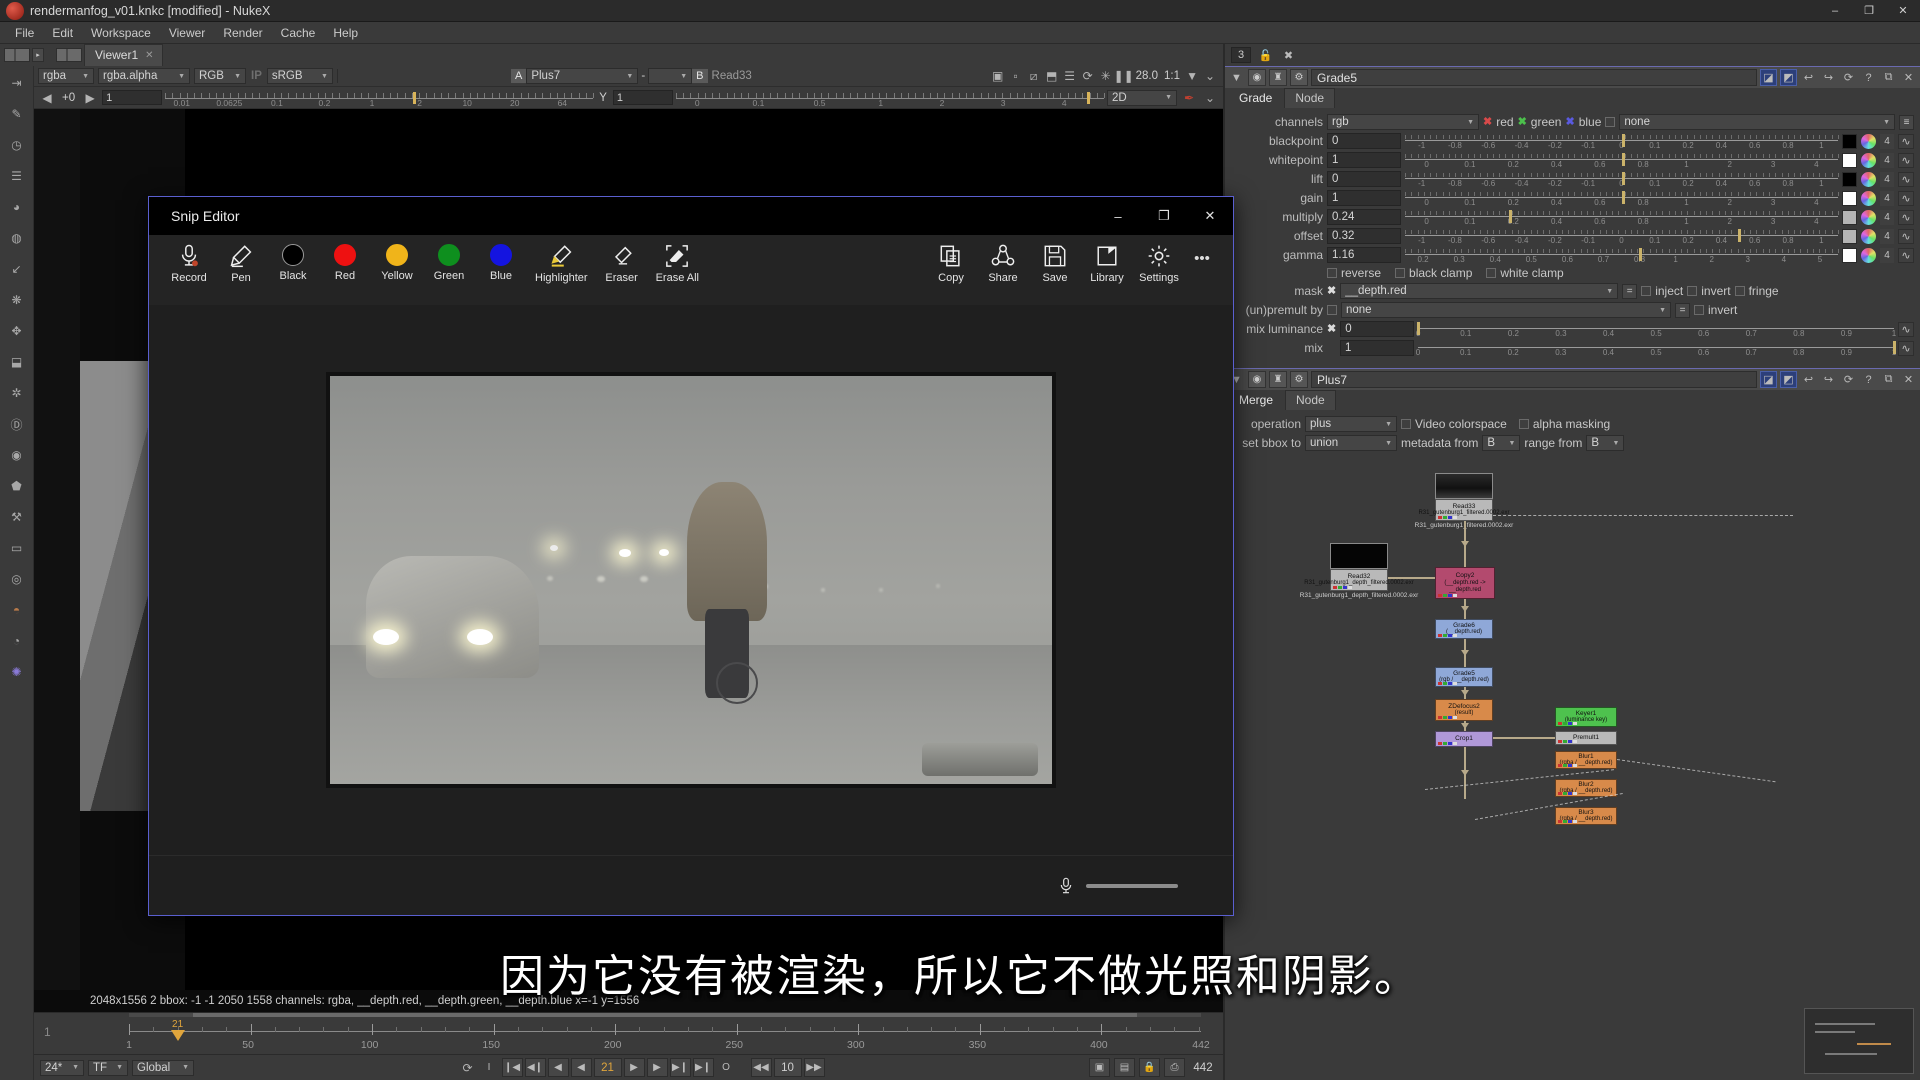 The width and height of the screenshot is (1920, 1080). Describe the element at coordinates (24, 33) in the screenshot. I see `menu-file: File` at that location.